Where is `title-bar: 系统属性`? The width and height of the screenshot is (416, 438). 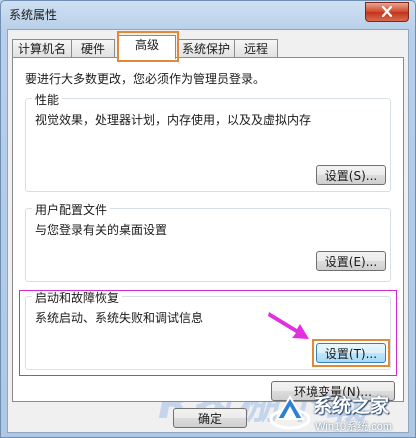 title-bar: 系统属性 is located at coordinates (208, 14).